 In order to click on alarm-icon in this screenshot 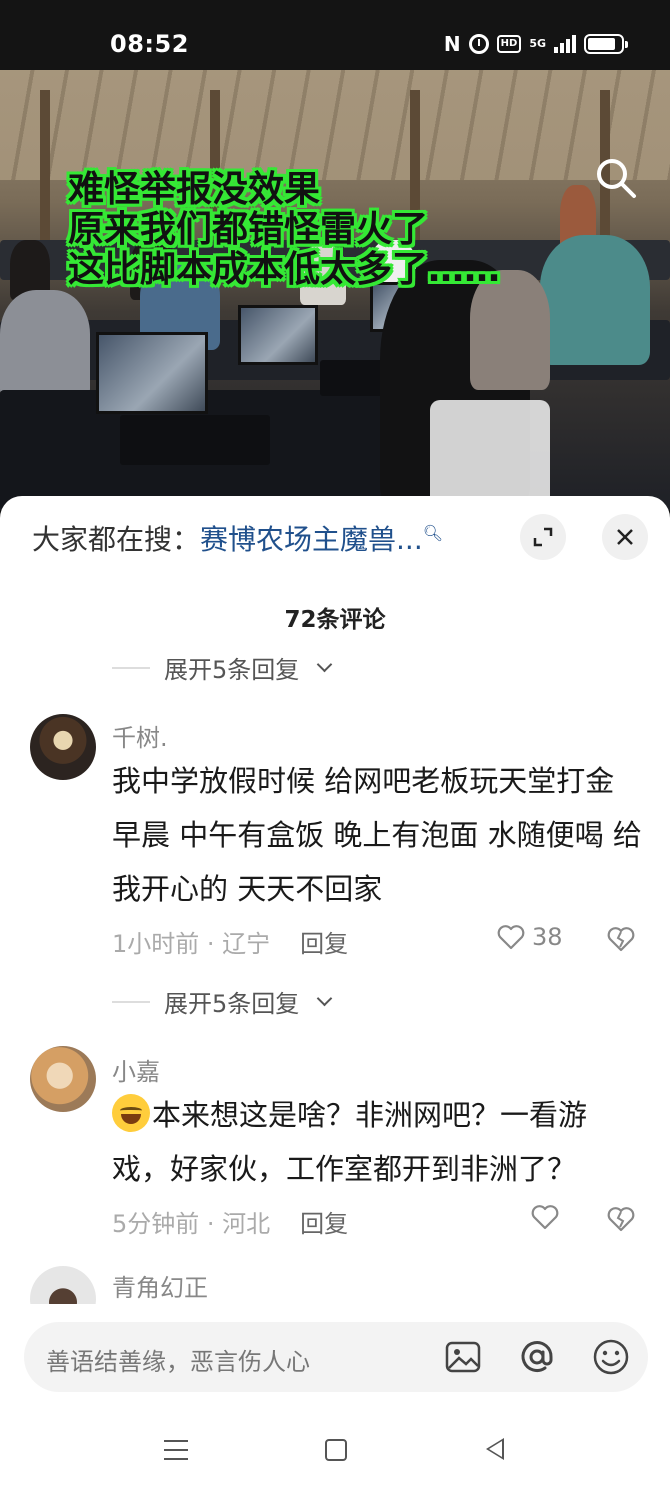, I will do `click(478, 44)`.